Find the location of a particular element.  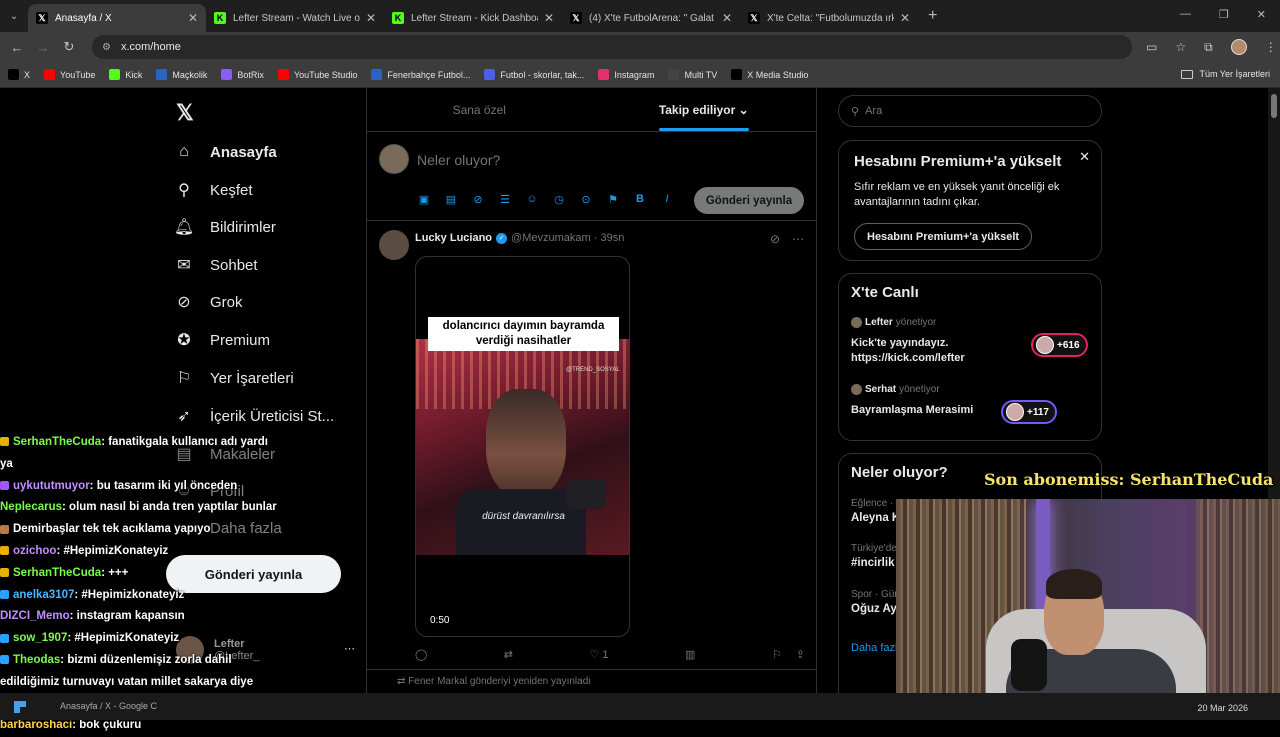

bold-icon: B is located at coordinates (640, 199).